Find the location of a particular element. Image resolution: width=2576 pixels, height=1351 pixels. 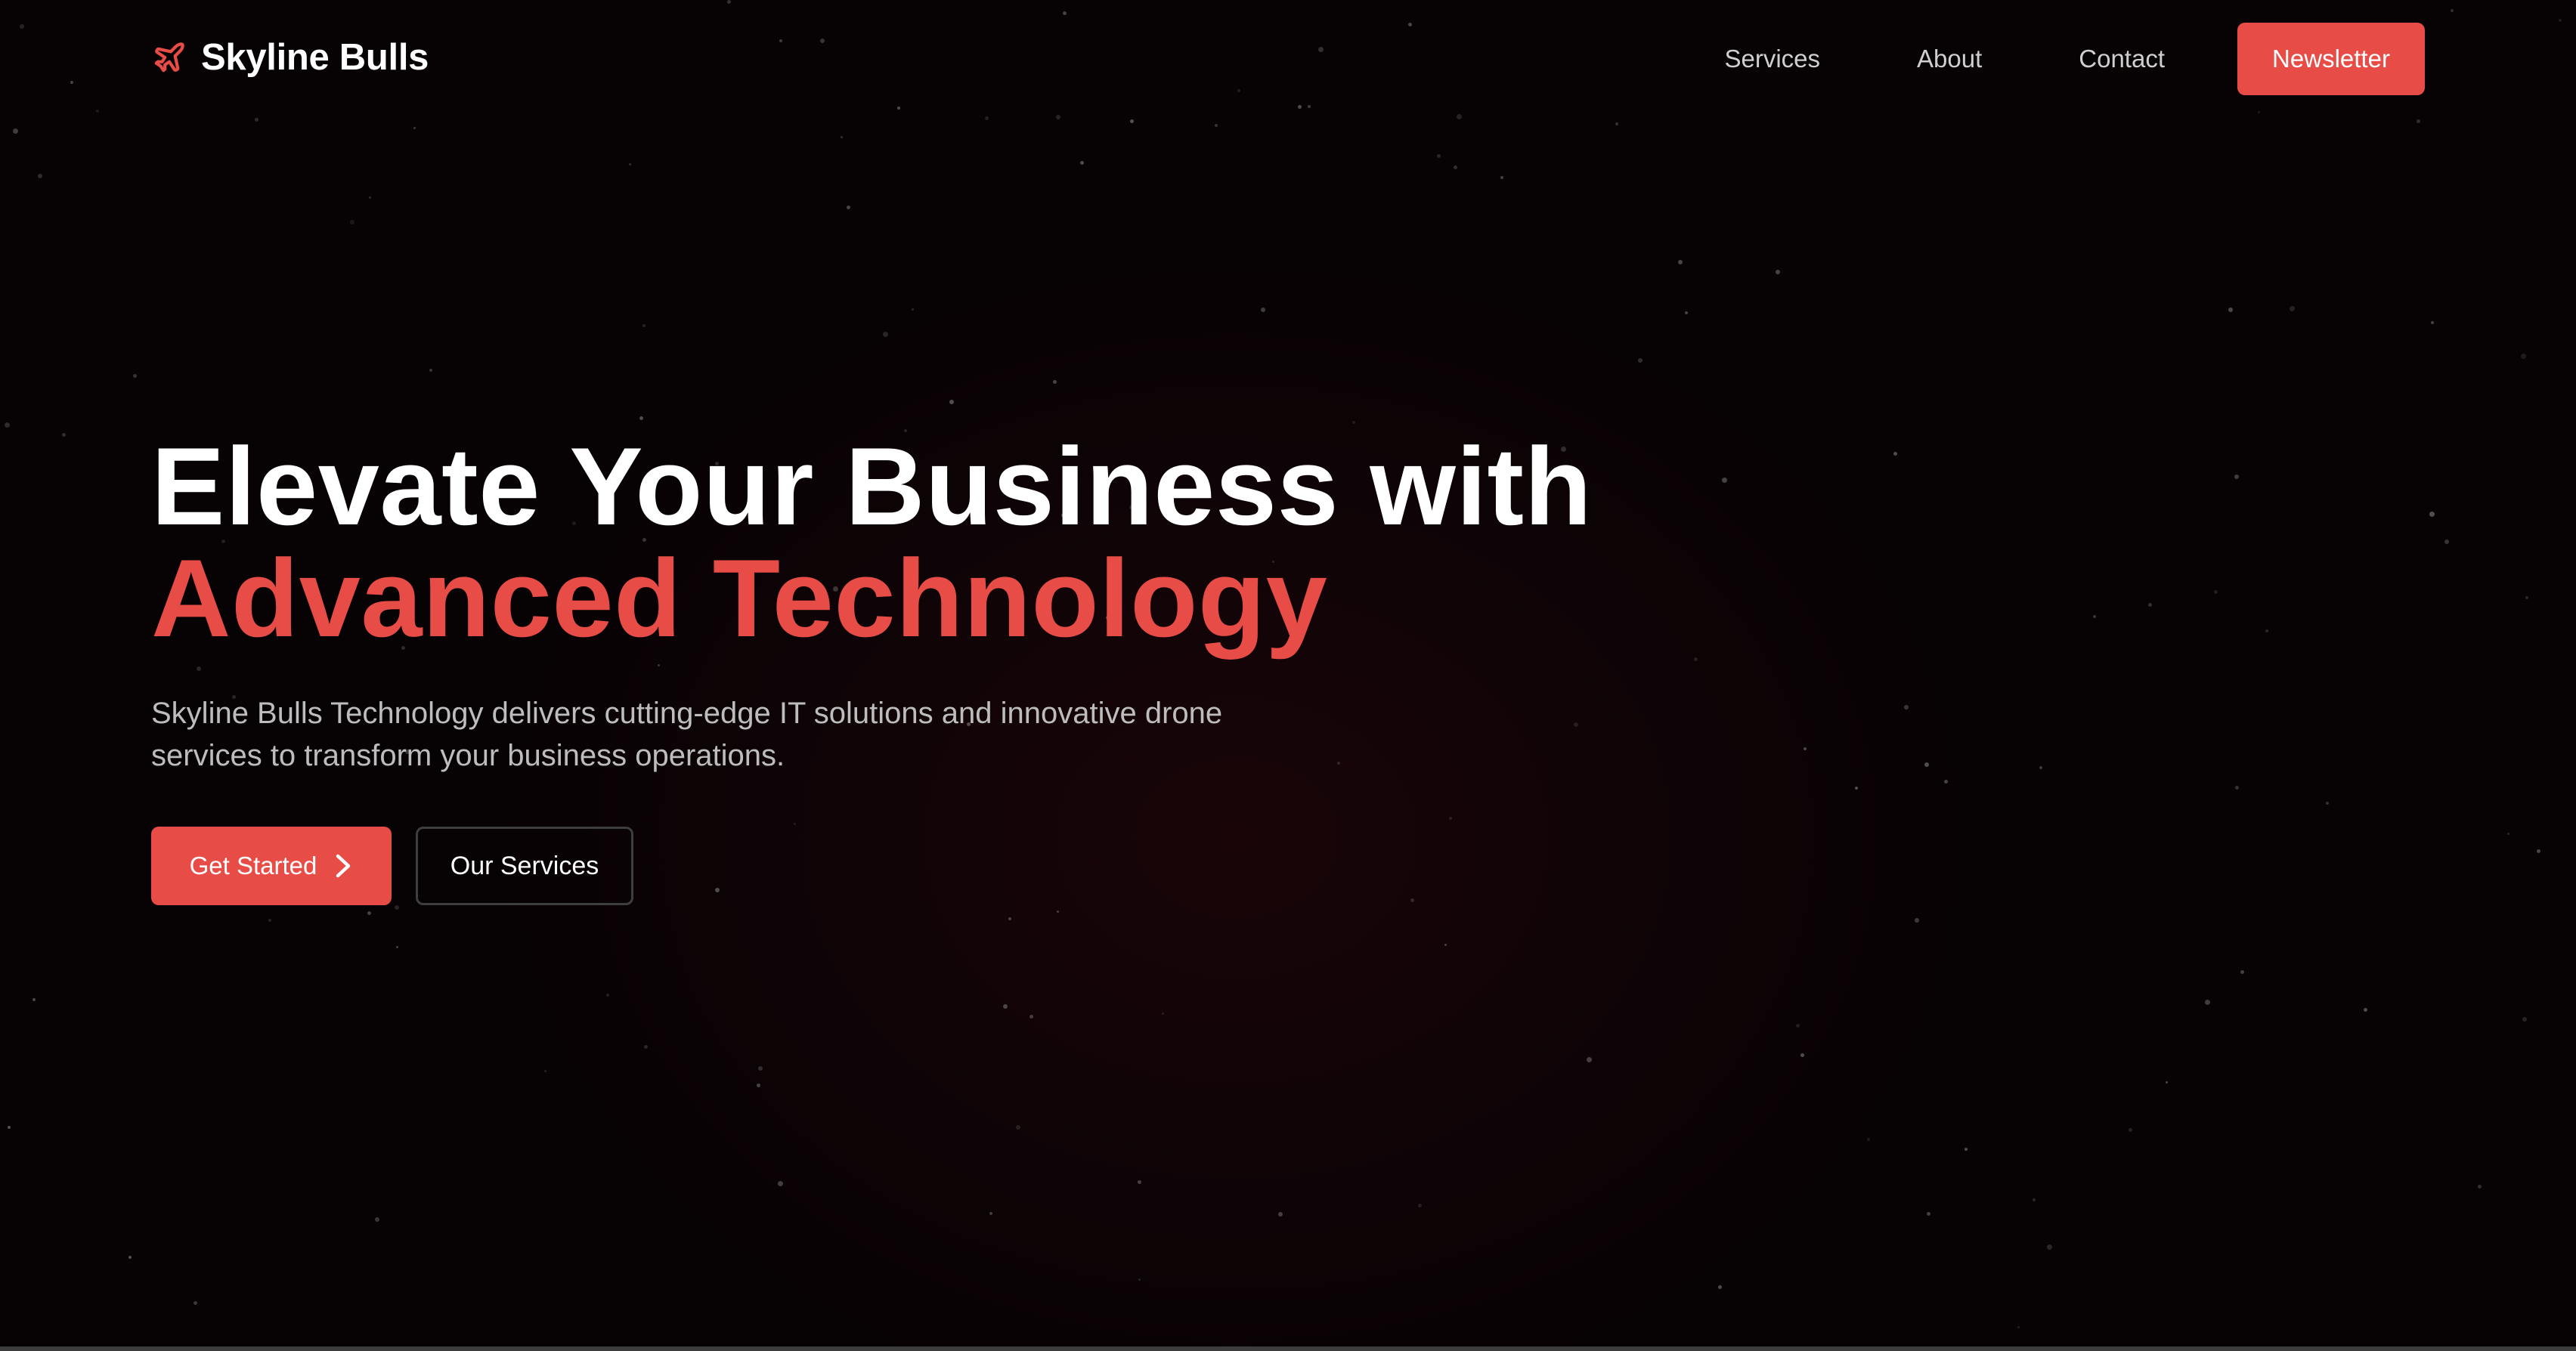

our-services-button: Our Services is located at coordinates (524, 866).